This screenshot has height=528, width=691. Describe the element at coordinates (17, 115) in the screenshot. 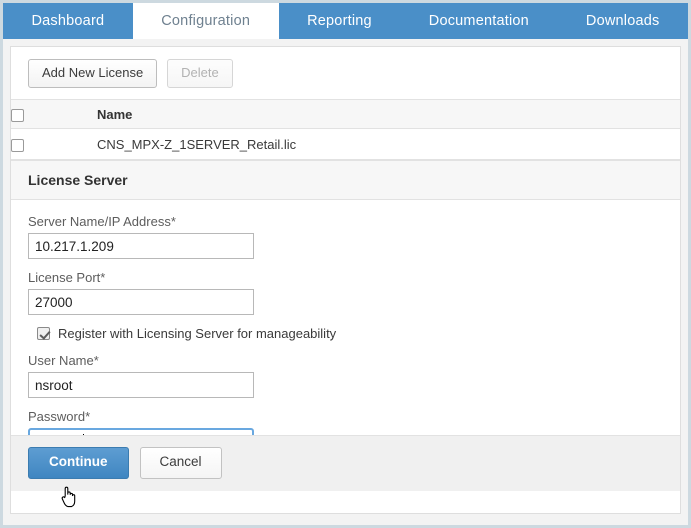

I see `select-all-checkbox` at that location.